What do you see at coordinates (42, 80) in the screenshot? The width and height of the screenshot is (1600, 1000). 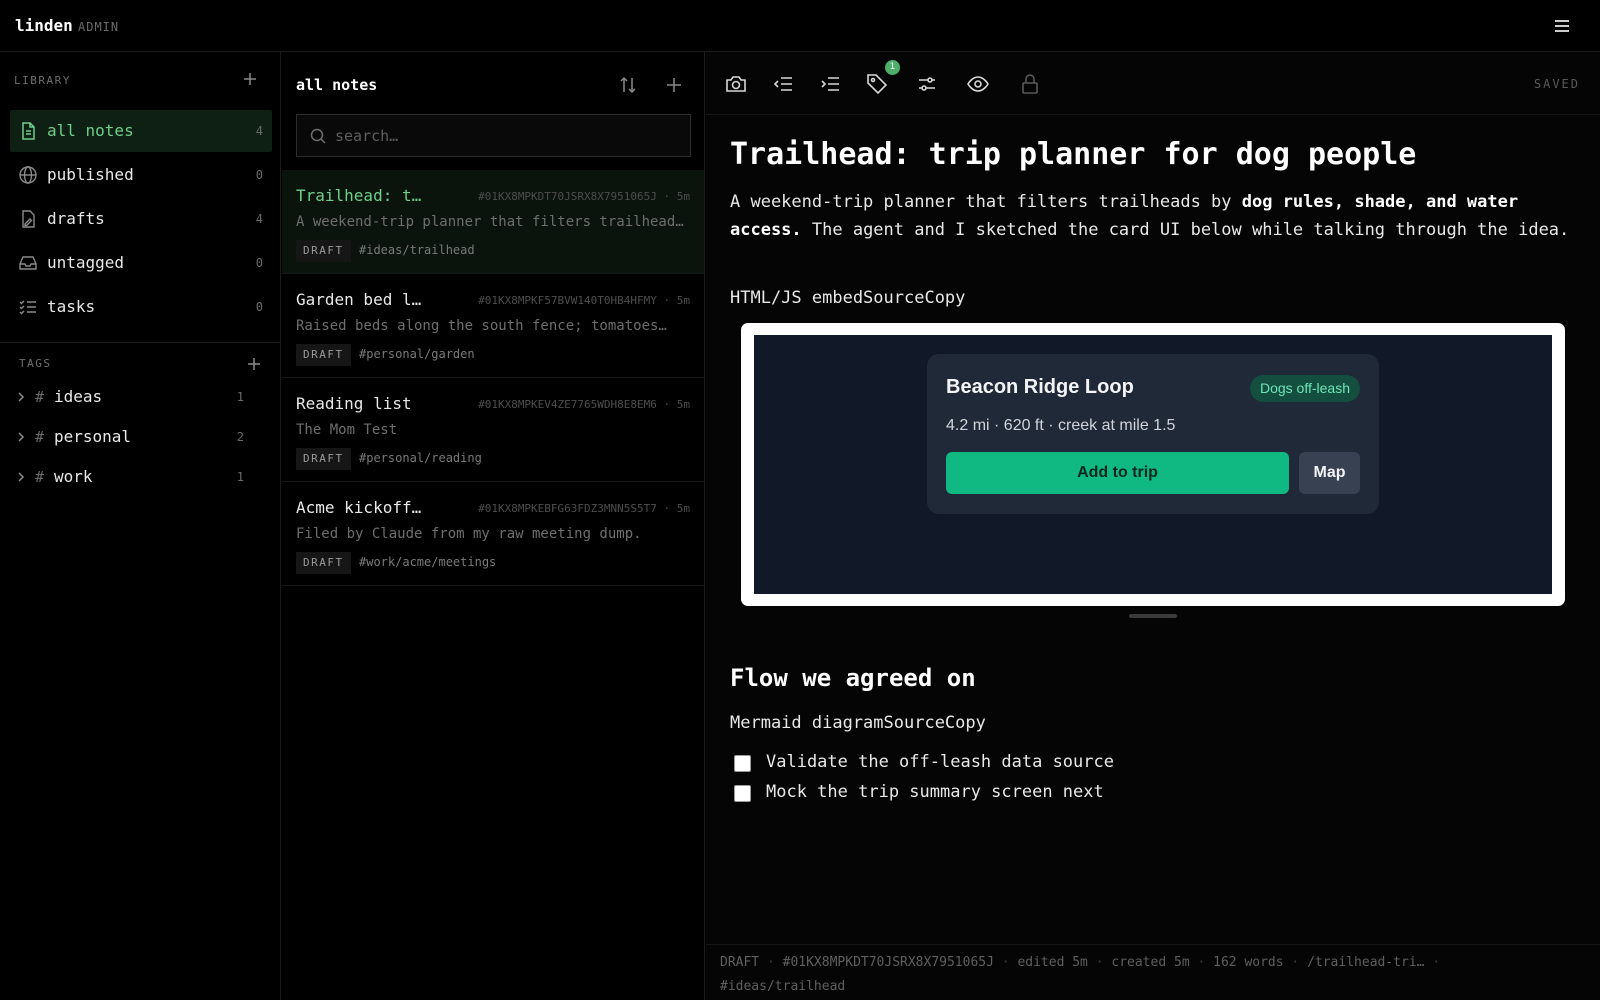 I see `library-label: LIBRARY` at bounding box center [42, 80].